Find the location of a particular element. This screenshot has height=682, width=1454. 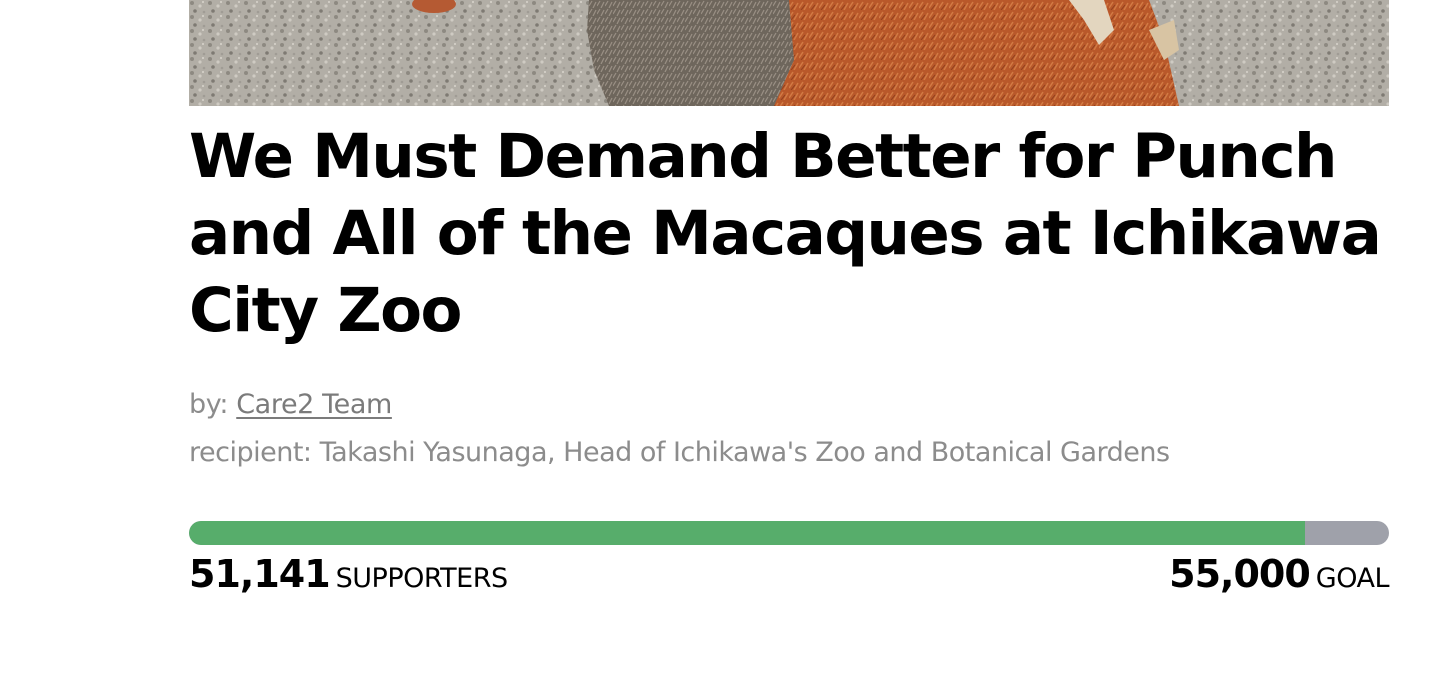

goal-label: GOAL is located at coordinates (1352, 578).